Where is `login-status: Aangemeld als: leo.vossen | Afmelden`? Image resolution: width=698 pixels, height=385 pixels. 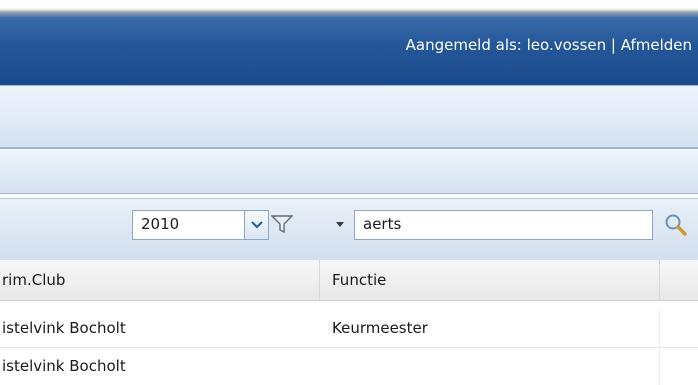
login-status: Aangemeld als: leo.vossen | Afmelden is located at coordinates (549, 45).